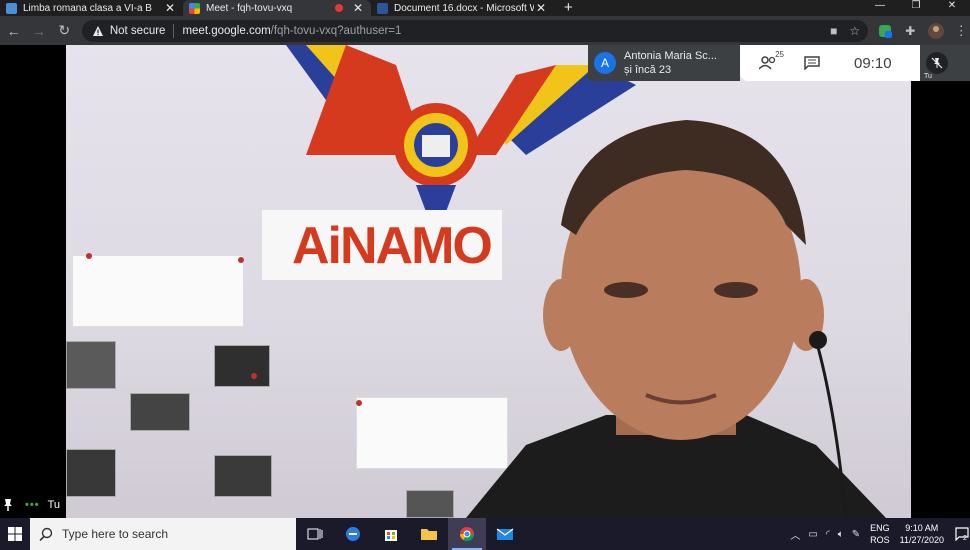 The width and height of the screenshot is (970, 550). Describe the element at coordinates (38, 31) in the screenshot. I see `forward-icon: →` at that location.